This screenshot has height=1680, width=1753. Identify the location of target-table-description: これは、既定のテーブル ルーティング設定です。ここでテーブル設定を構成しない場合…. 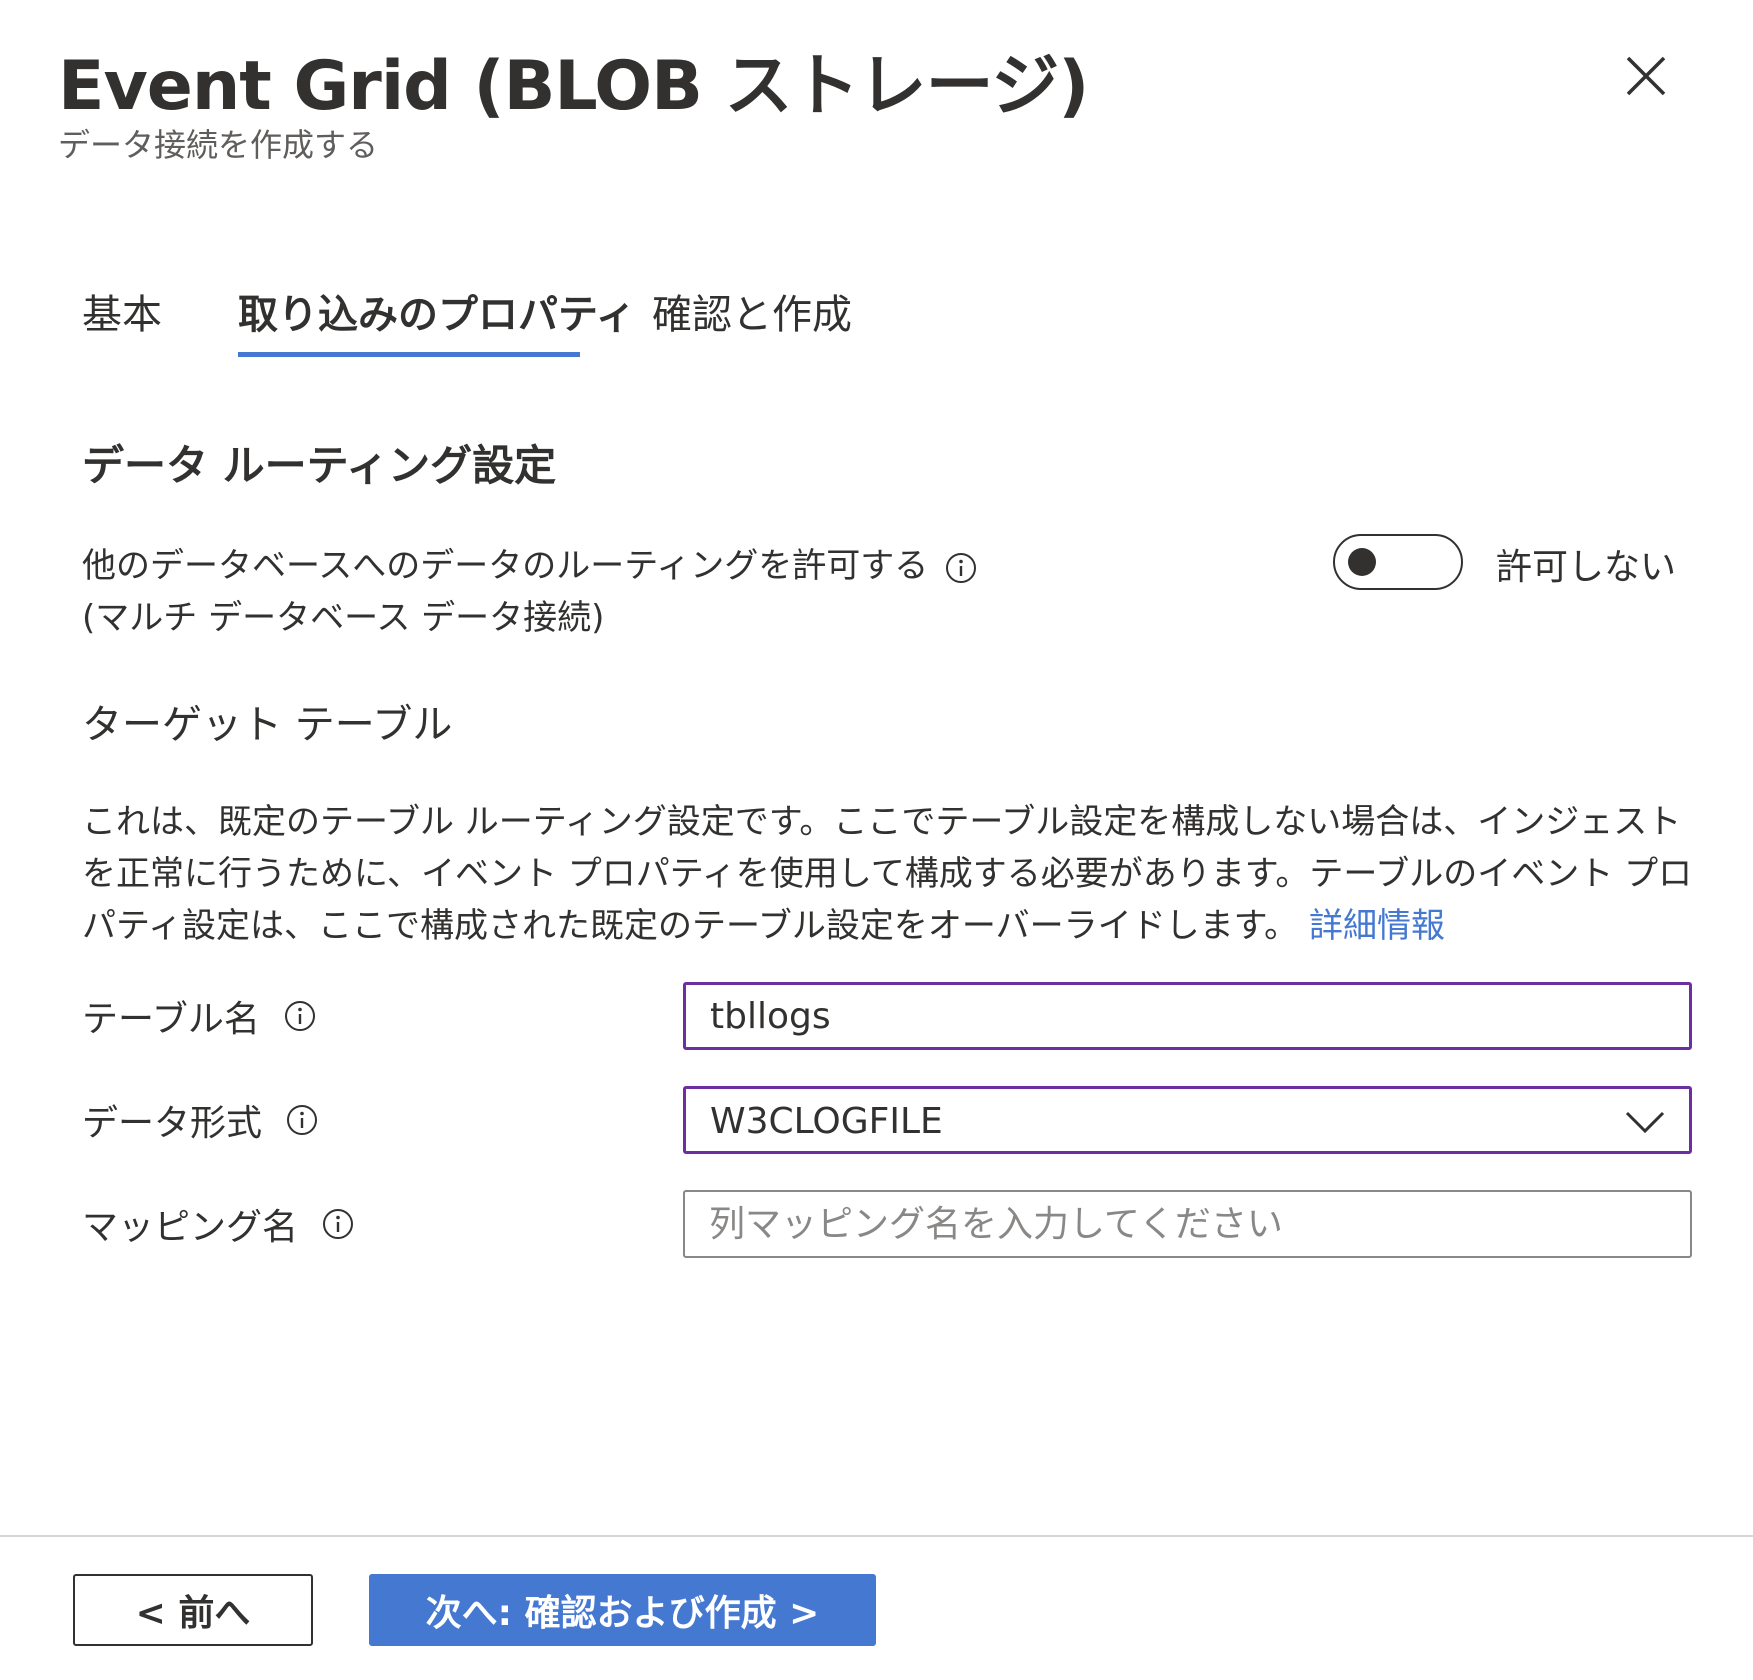
(892, 874).